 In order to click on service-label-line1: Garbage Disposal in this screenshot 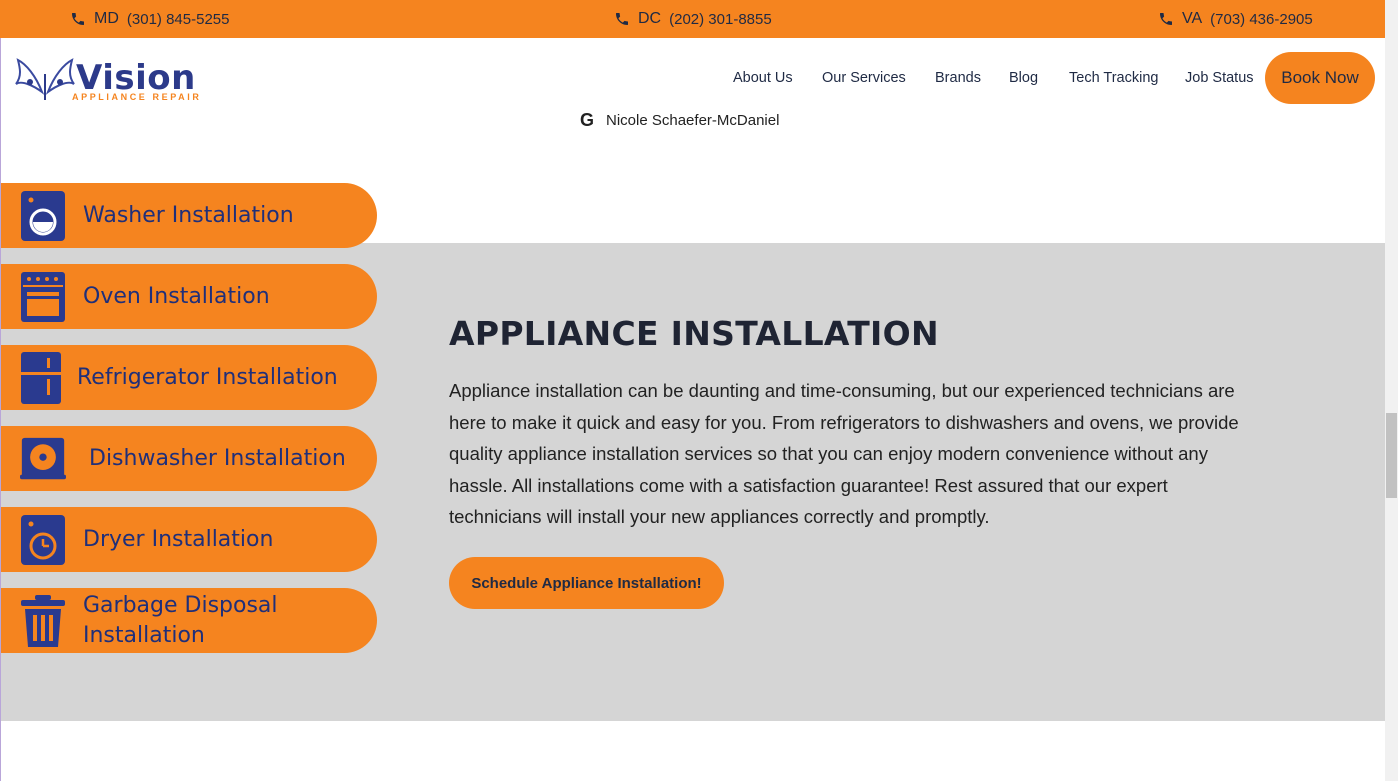, I will do `click(180, 605)`.